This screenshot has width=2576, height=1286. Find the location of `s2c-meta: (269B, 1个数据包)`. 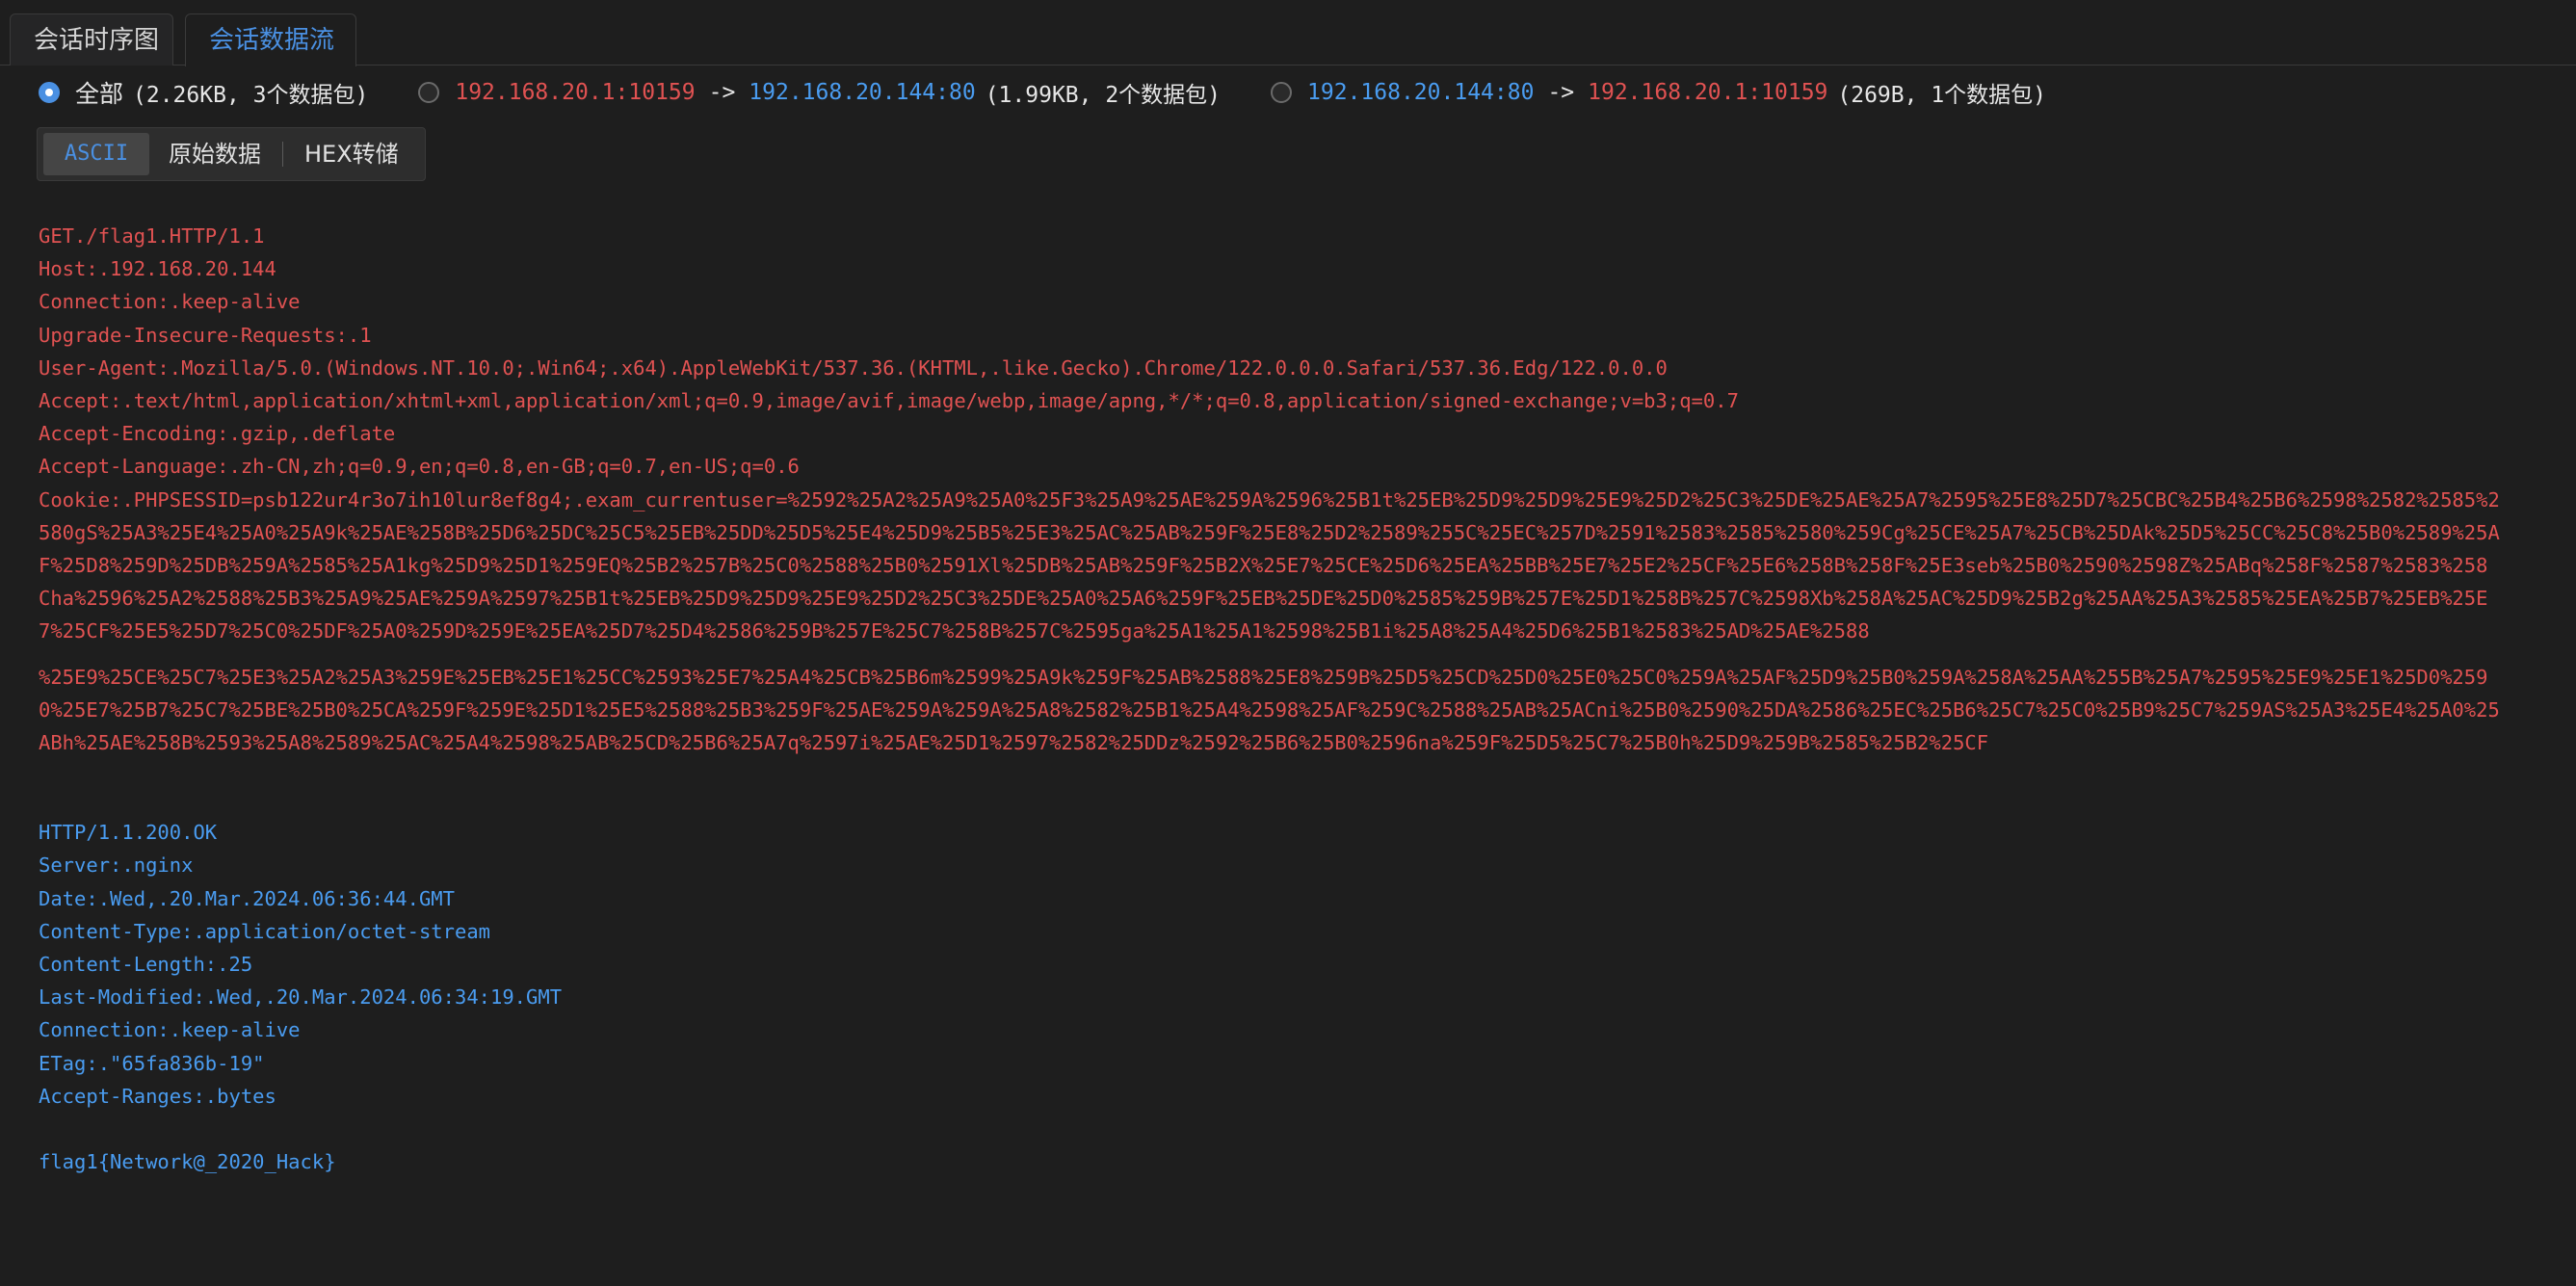

s2c-meta: (269B, 1个数据包) is located at coordinates (1942, 92).